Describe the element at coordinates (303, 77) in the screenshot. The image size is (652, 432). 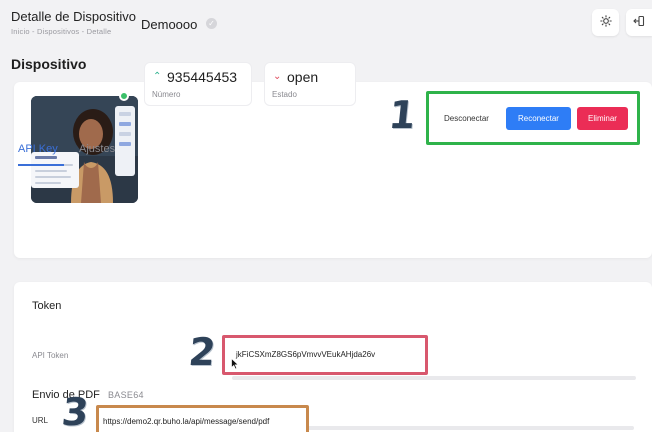
I see `state-value: open` at that location.